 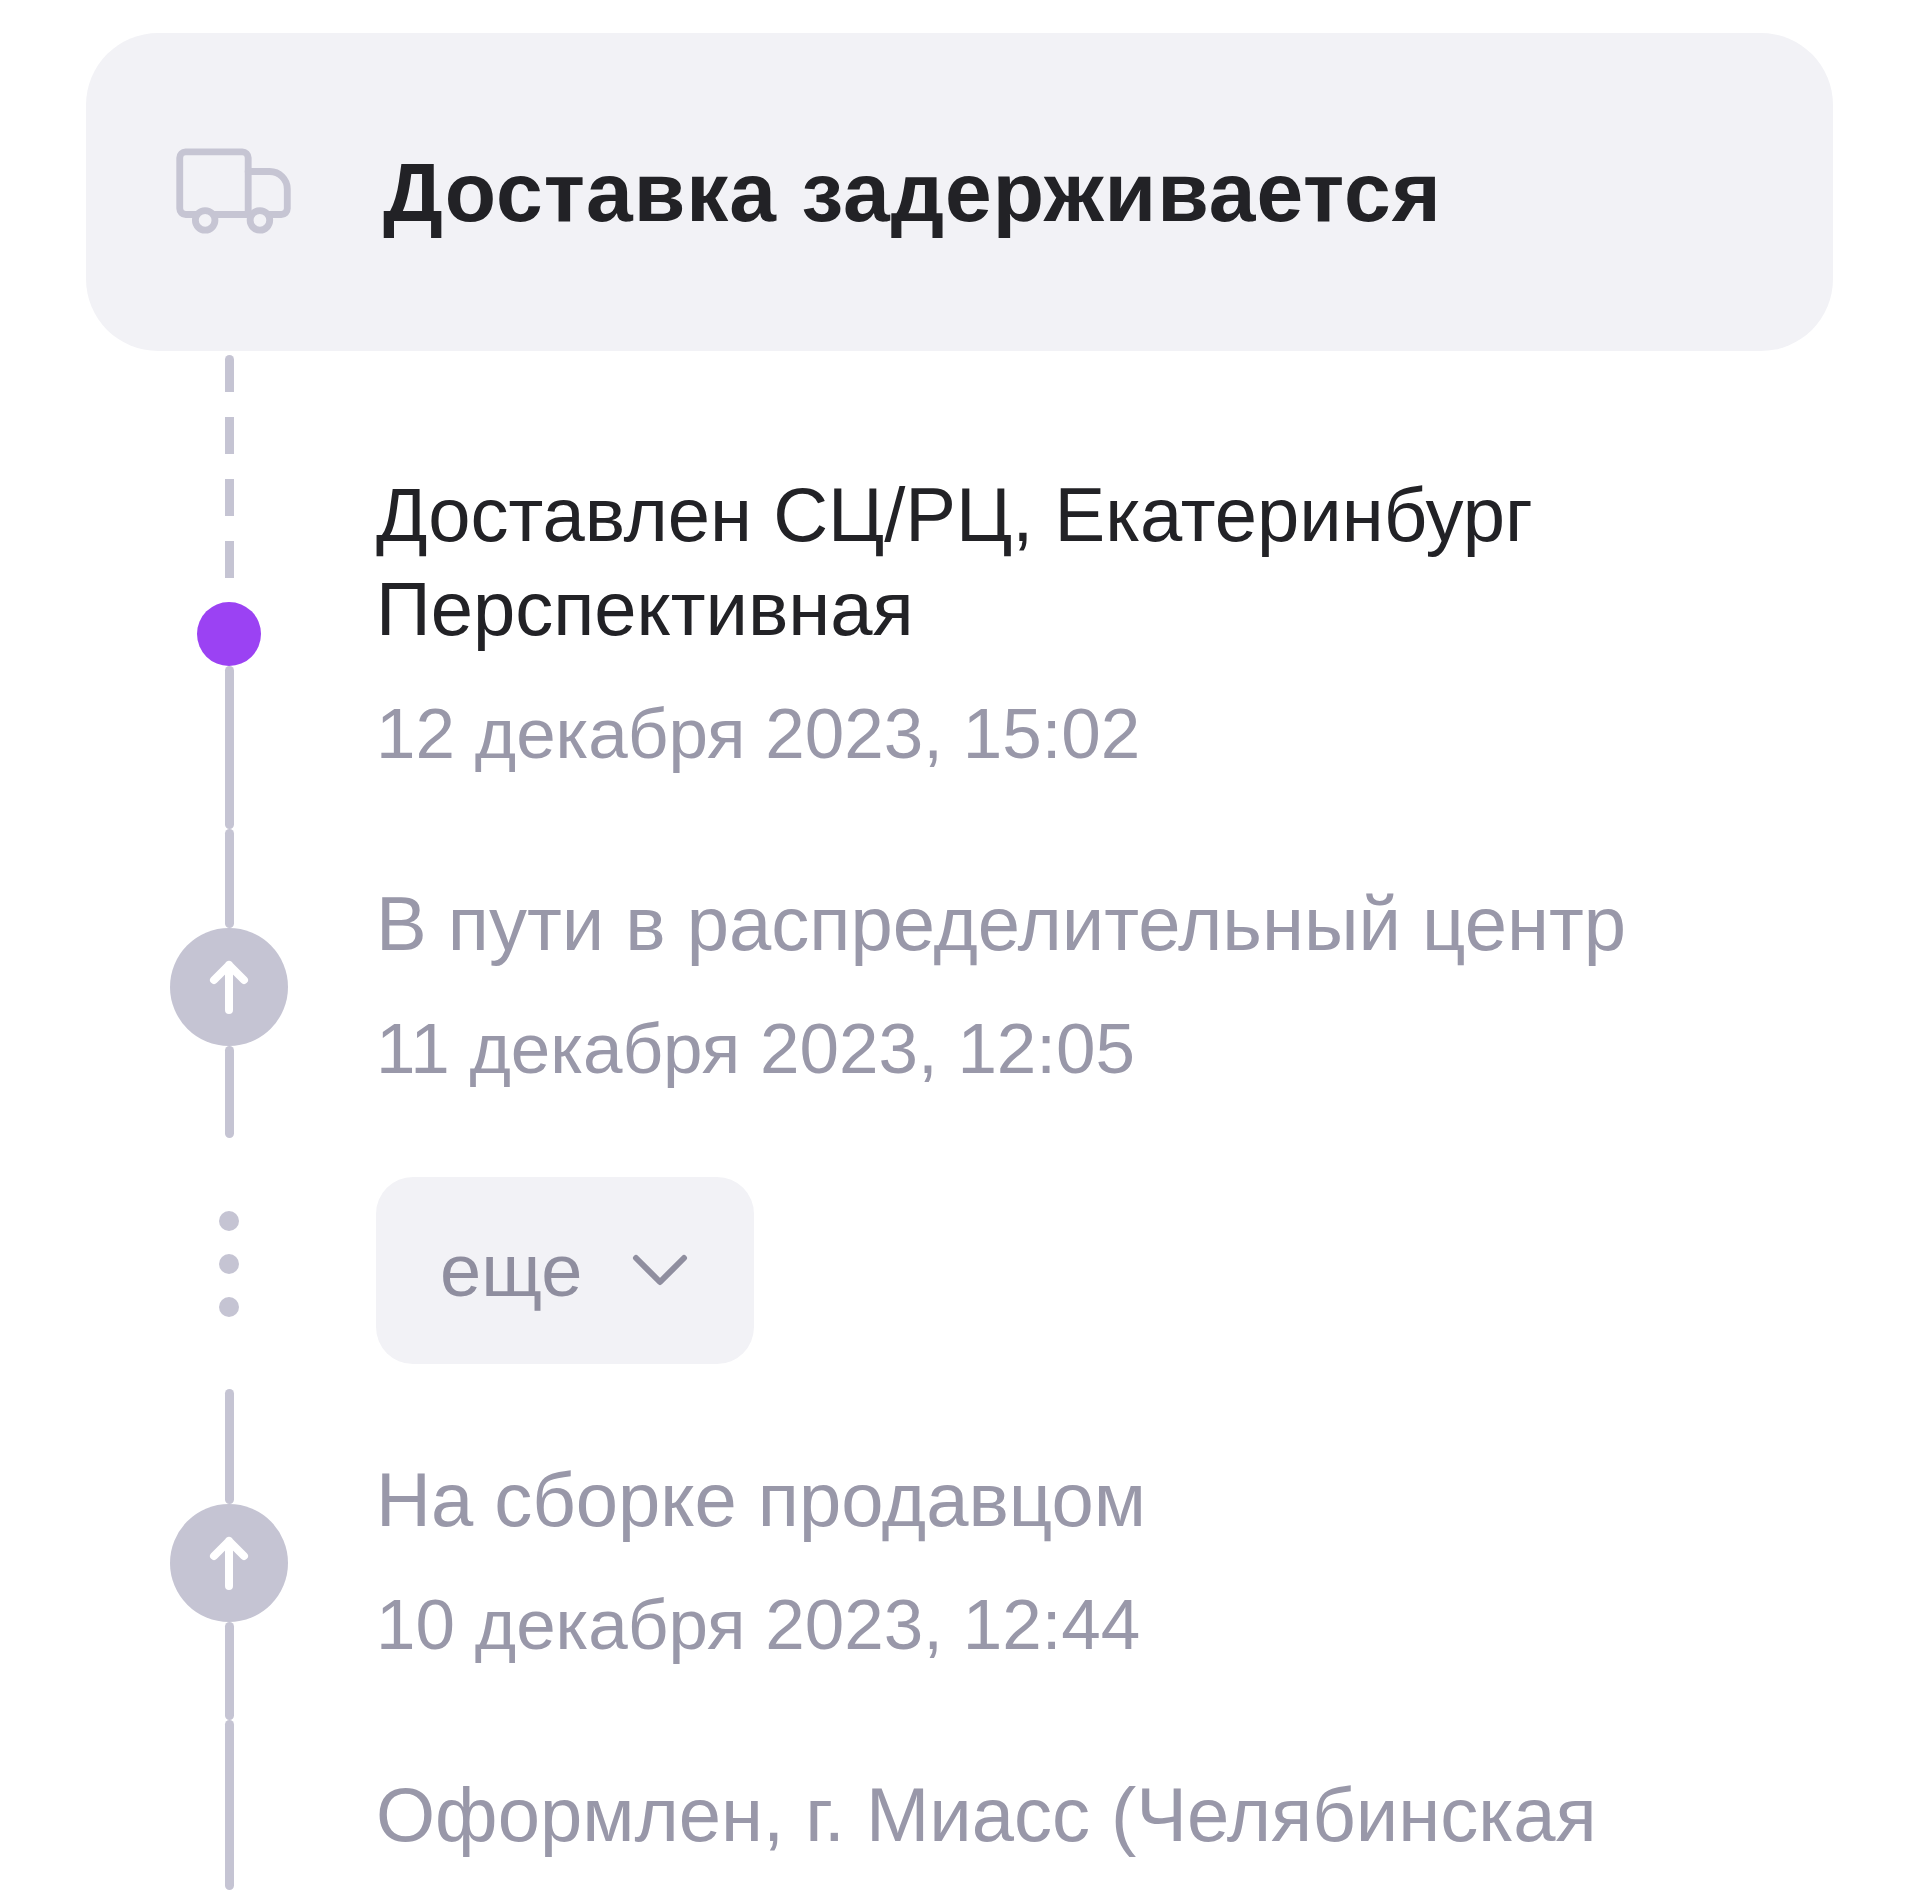 What do you see at coordinates (234, 192) in the screenshot?
I see `truck-icon` at bounding box center [234, 192].